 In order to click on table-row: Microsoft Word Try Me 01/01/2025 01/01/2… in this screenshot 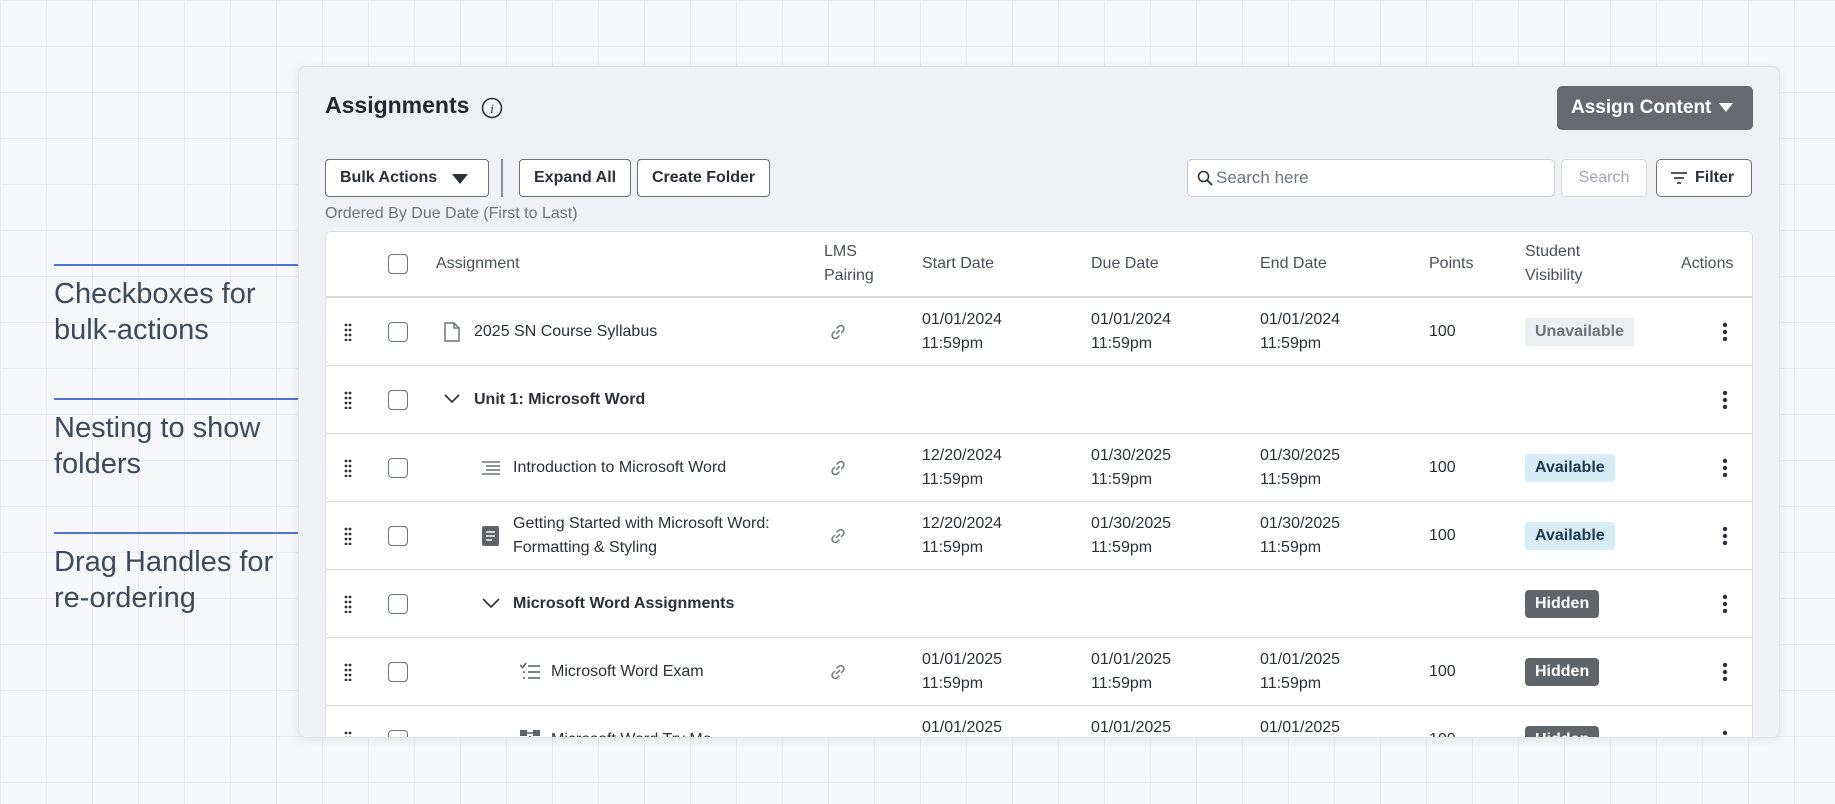, I will do `click(1039, 722)`.